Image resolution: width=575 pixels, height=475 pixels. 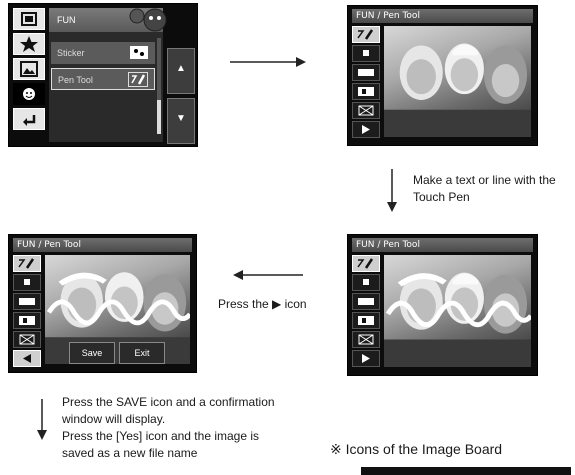 What do you see at coordinates (29, 44) in the screenshot?
I see `star-icon` at bounding box center [29, 44].